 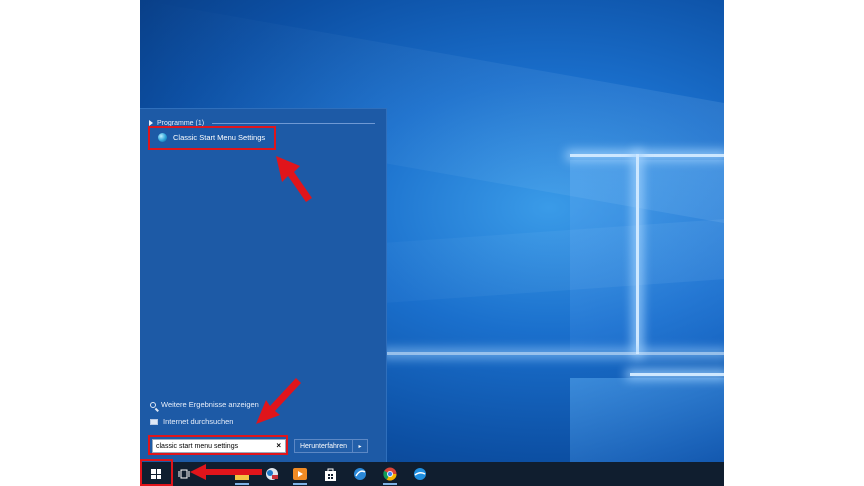 What do you see at coordinates (294, 179) in the screenshot?
I see `annotation-arrow-program` at bounding box center [294, 179].